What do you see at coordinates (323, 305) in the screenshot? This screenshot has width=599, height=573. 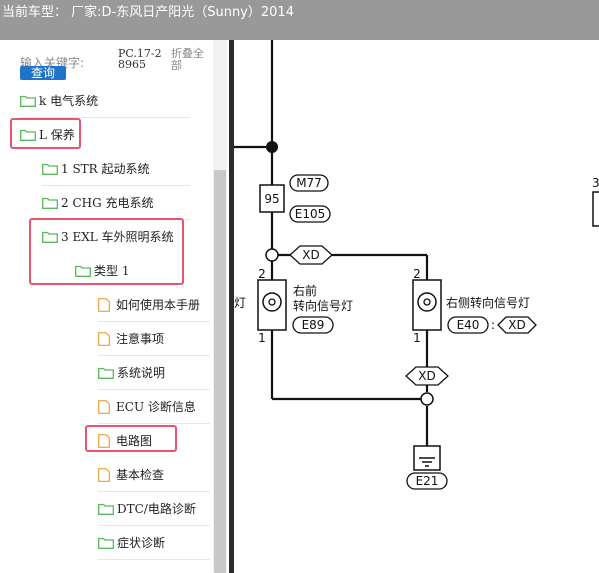 I see `front-lamp-label-2: 转向信号灯` at bounding box center [323, 305].